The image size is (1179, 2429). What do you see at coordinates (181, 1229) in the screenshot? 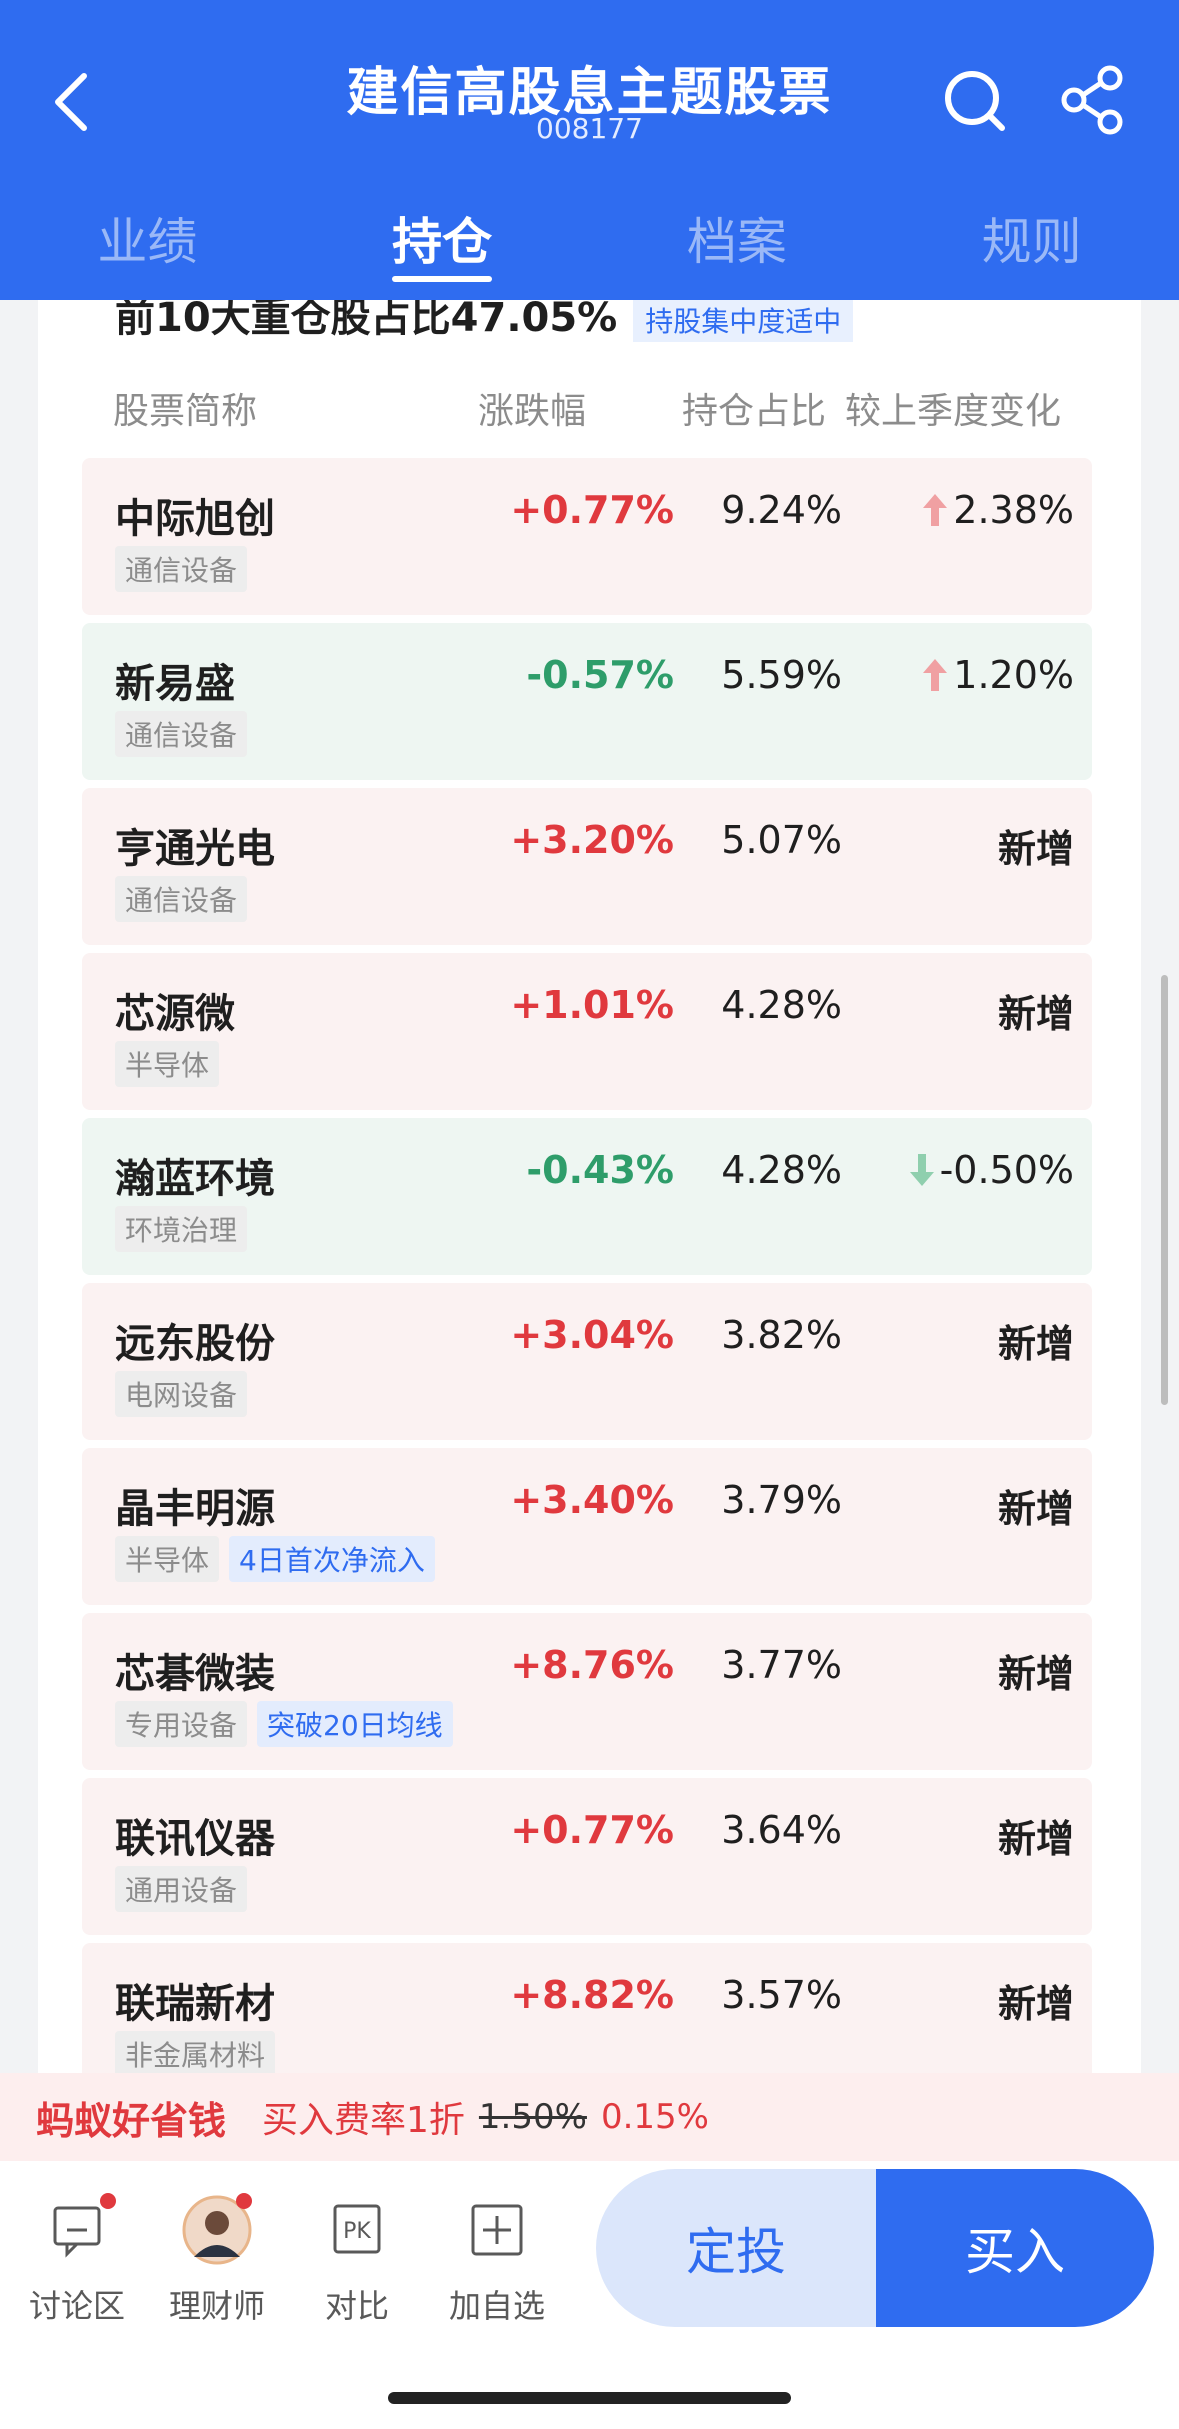
I see `industry-tag: 环境治理` at bounding box center [181, 1229].